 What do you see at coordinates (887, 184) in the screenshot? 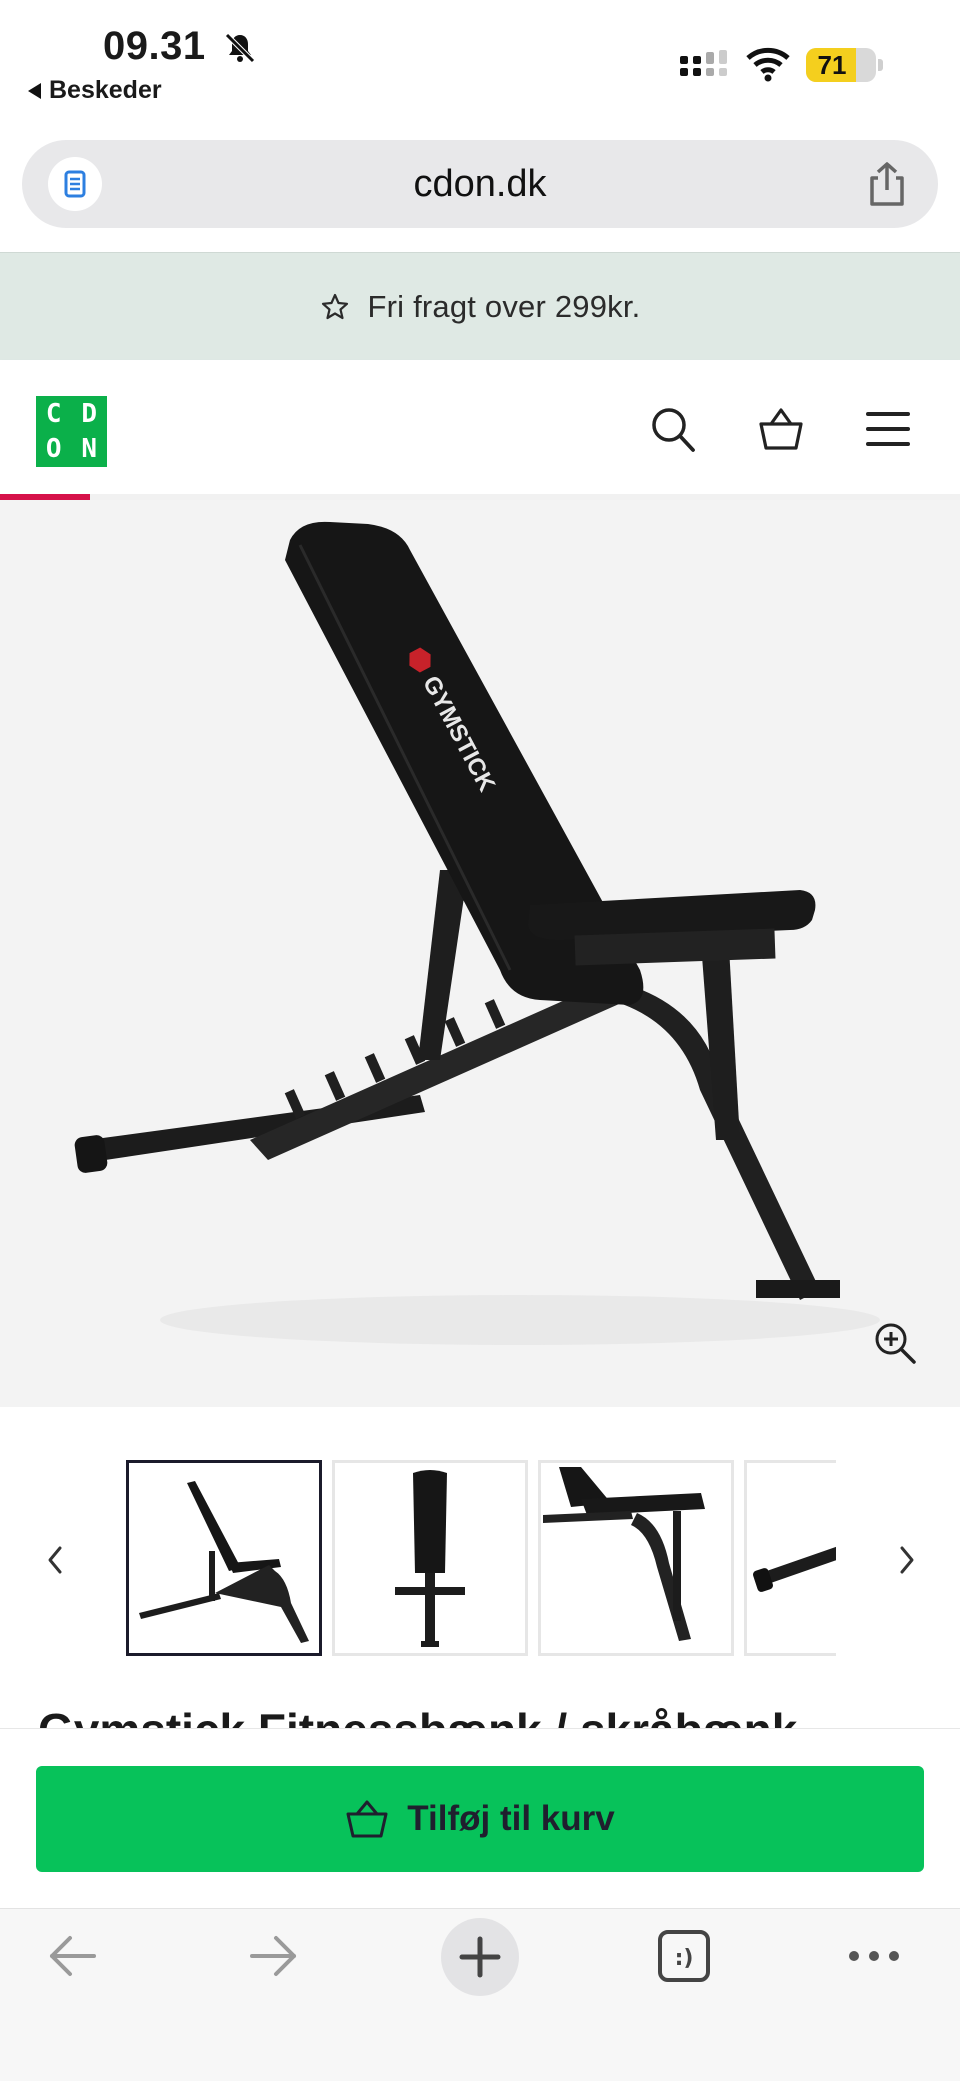
I see `share-icon` at bounding box center [887, 184].